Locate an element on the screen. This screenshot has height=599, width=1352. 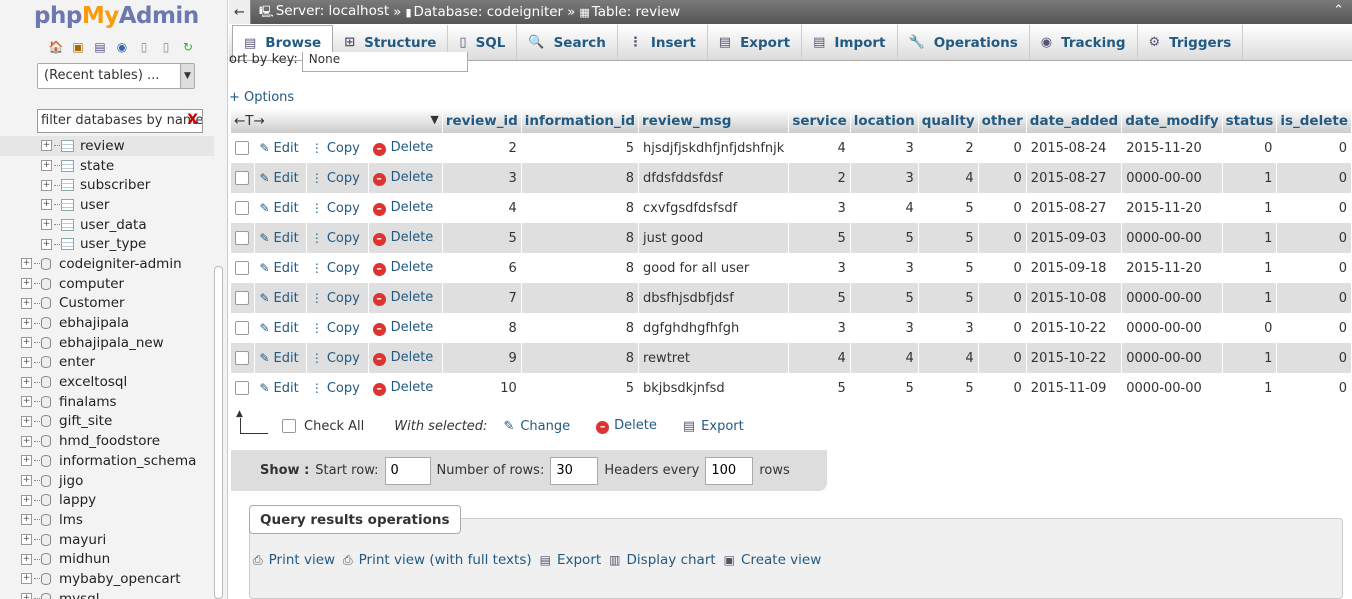
tab-operations: 🔧 Operations is located at coordinates (964, 42).